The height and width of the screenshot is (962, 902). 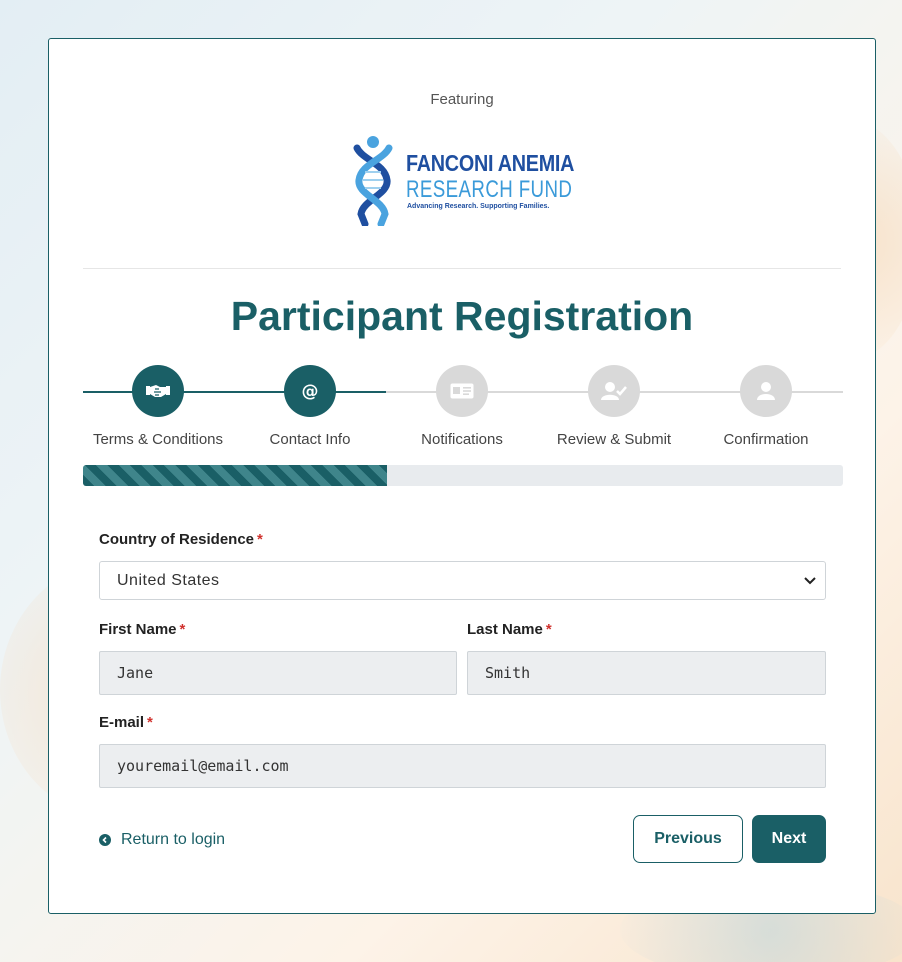 What do you see at coordinates (766, 439) in the screenshot?
I see `step-label: Confirmation` at bounding box center [766, 439].